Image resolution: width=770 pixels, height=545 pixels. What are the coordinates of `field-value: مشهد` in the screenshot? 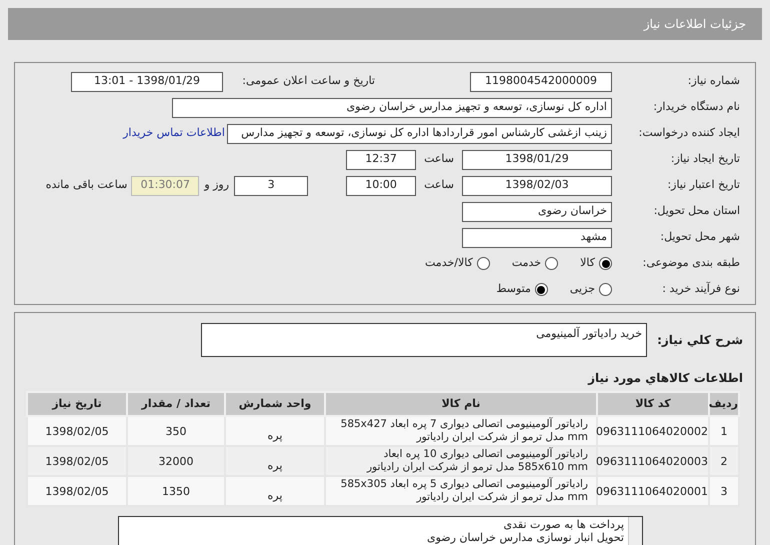 It's located at (537, 238).